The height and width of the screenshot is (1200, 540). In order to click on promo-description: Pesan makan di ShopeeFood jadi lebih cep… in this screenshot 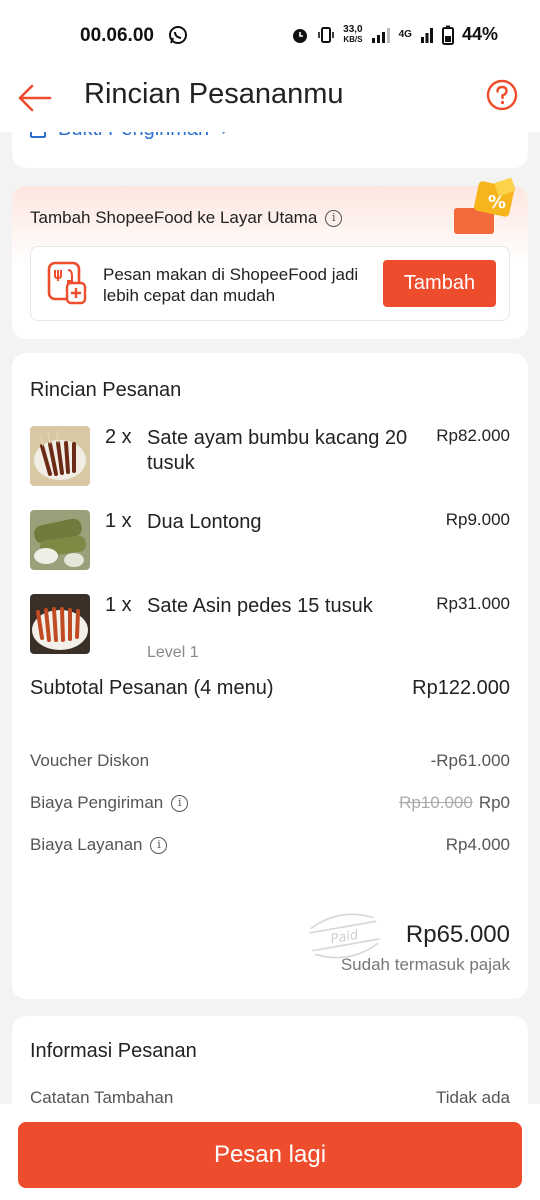, I will do `click(231, 285)`.